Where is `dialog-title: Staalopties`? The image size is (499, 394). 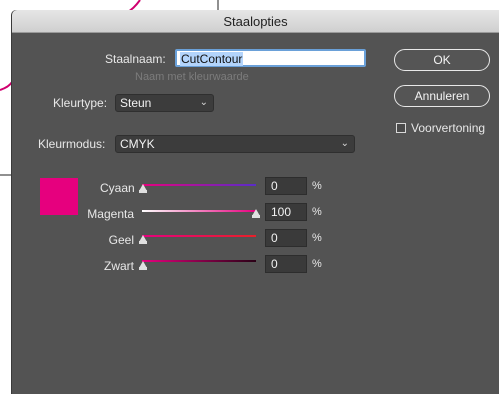
dialog-title: Staalopties is located at coordinates (255, 21).